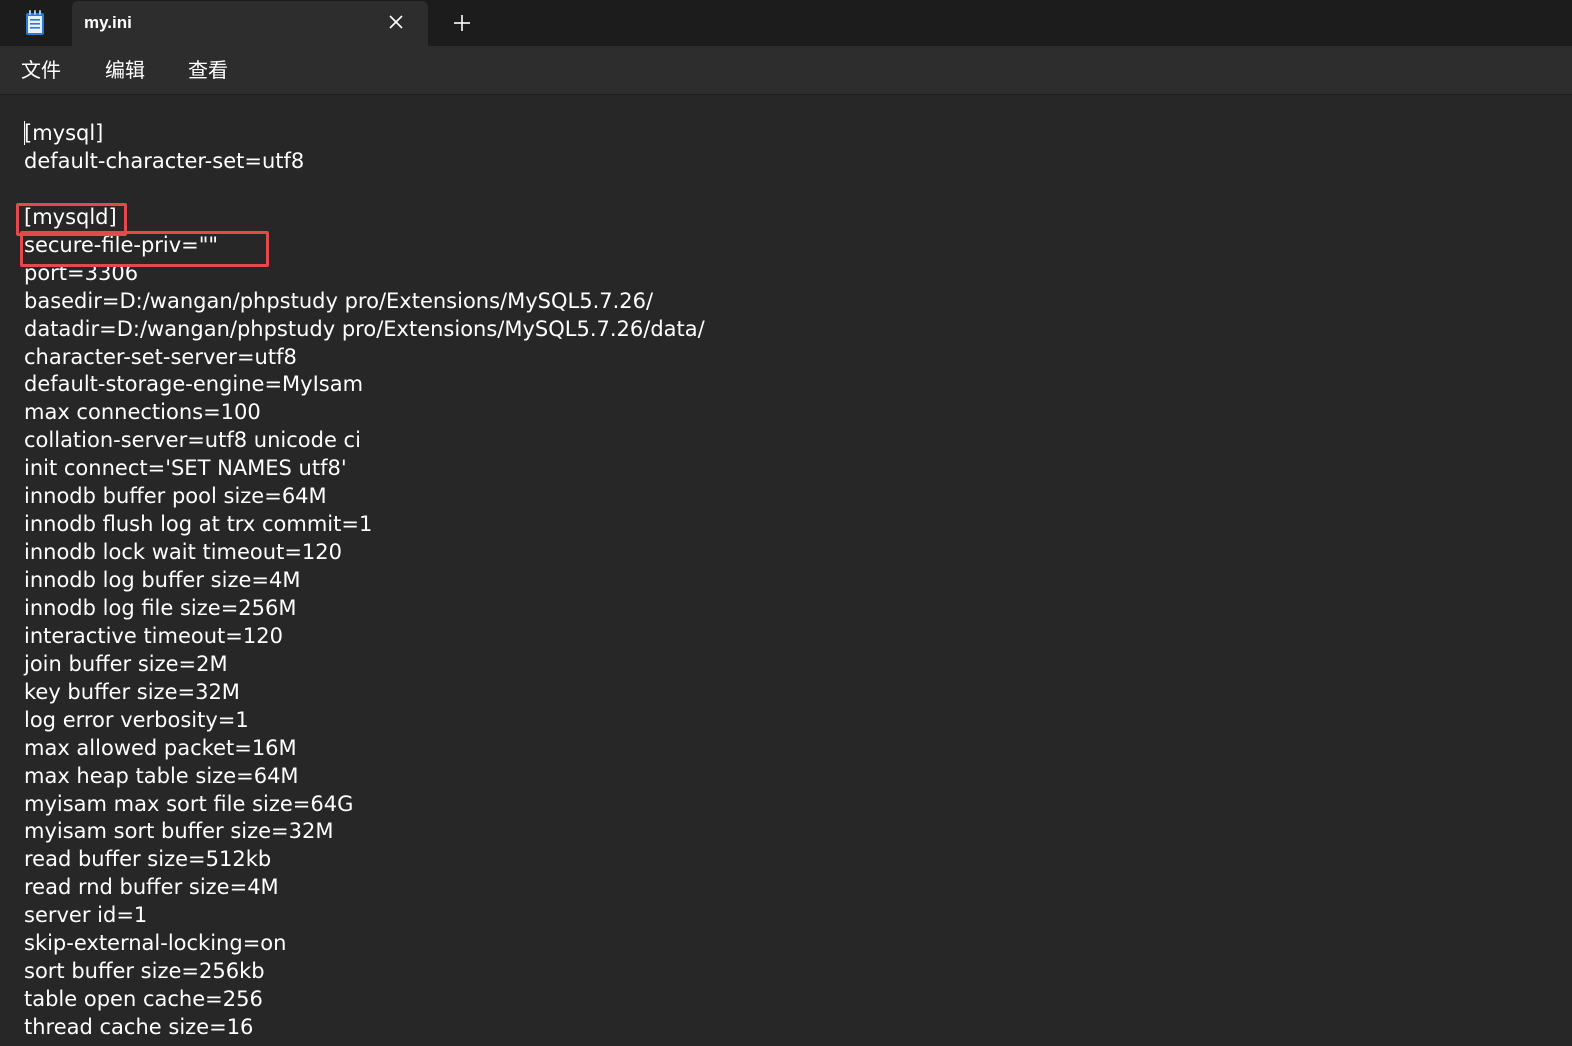 The width and height of the screenshot is (1572, 1046). What do you see at coordinates (192, 440) in the screenshot?
I see `editor-line: collation-server=utf8 unicode ci` at bounding box center [192, 440].